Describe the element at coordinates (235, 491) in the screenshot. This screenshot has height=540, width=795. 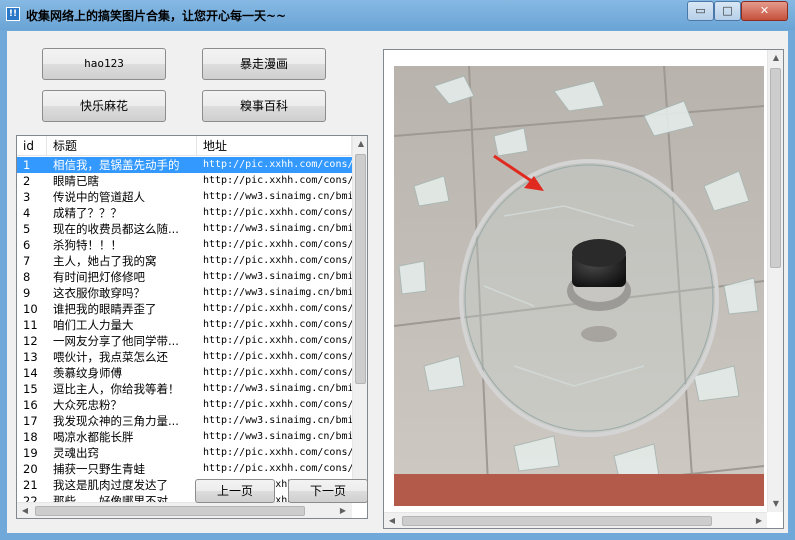
I see `prev-page-button: 上一页` at that location.